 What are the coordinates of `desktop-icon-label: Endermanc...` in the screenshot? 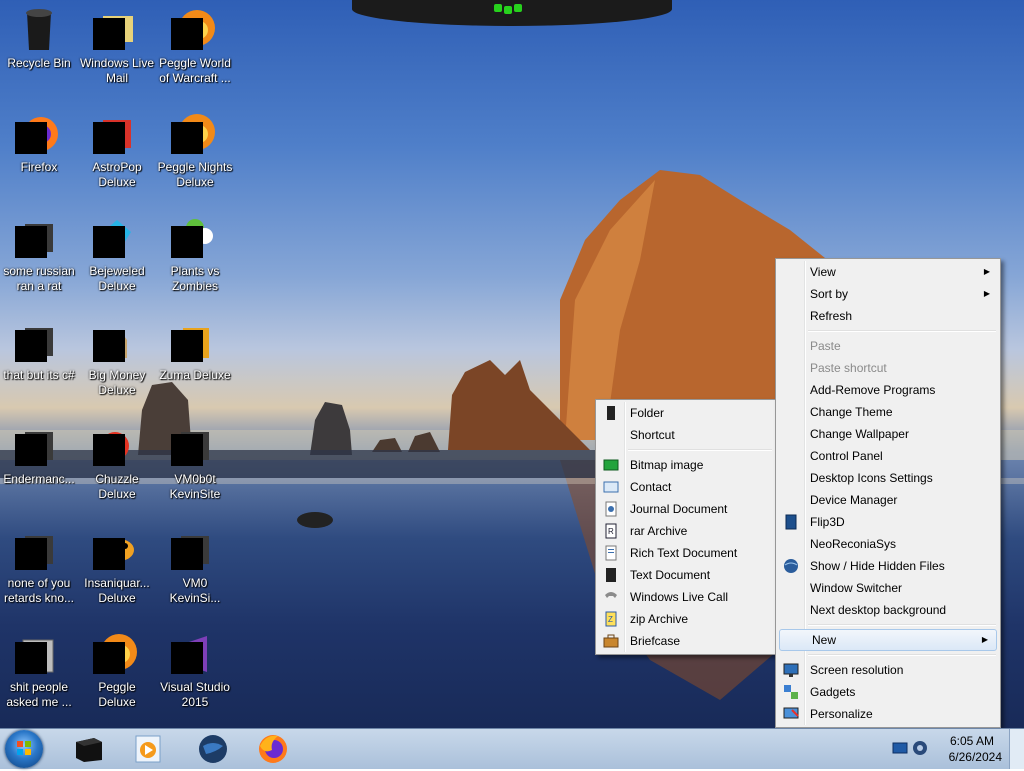 It's located at (39, 479).